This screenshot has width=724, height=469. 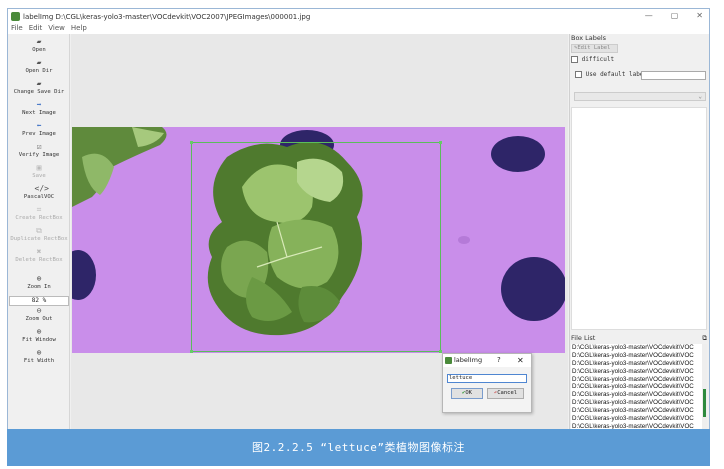 I want to click on change-save-dir-label: Change Save Dir, so click(x=39, y=92).